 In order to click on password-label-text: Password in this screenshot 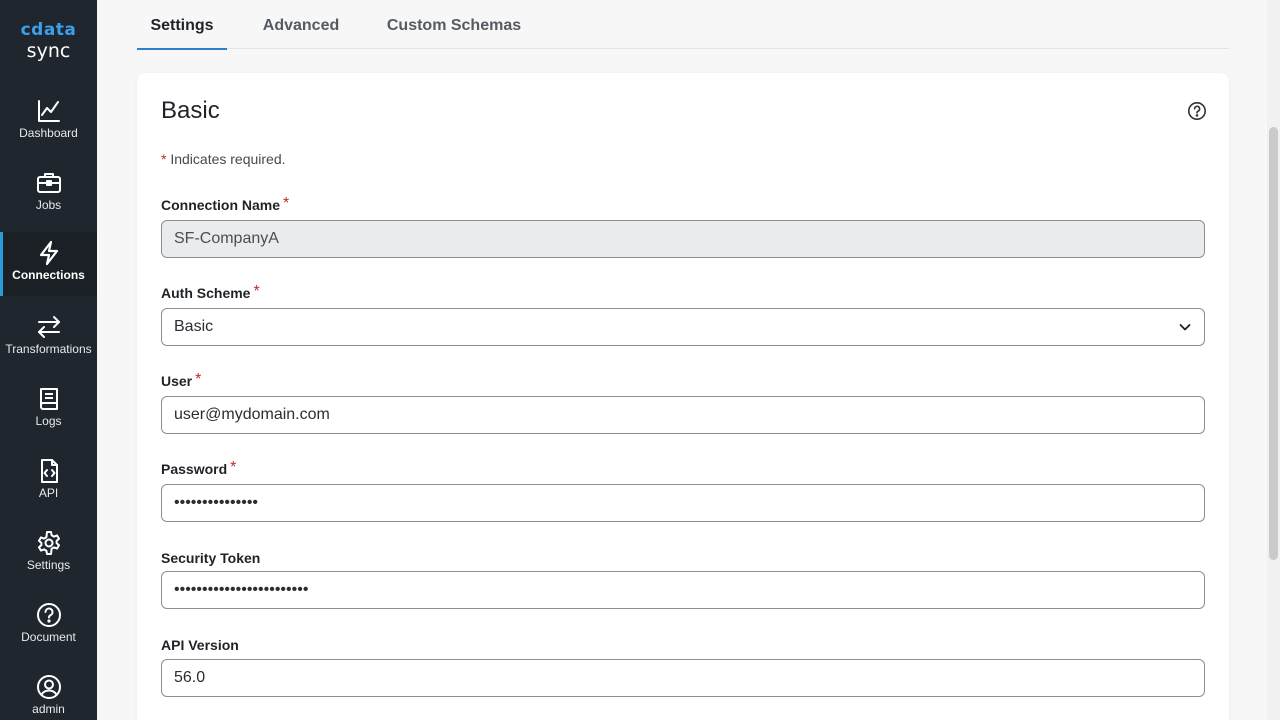, I will do `click(194, 469)`.